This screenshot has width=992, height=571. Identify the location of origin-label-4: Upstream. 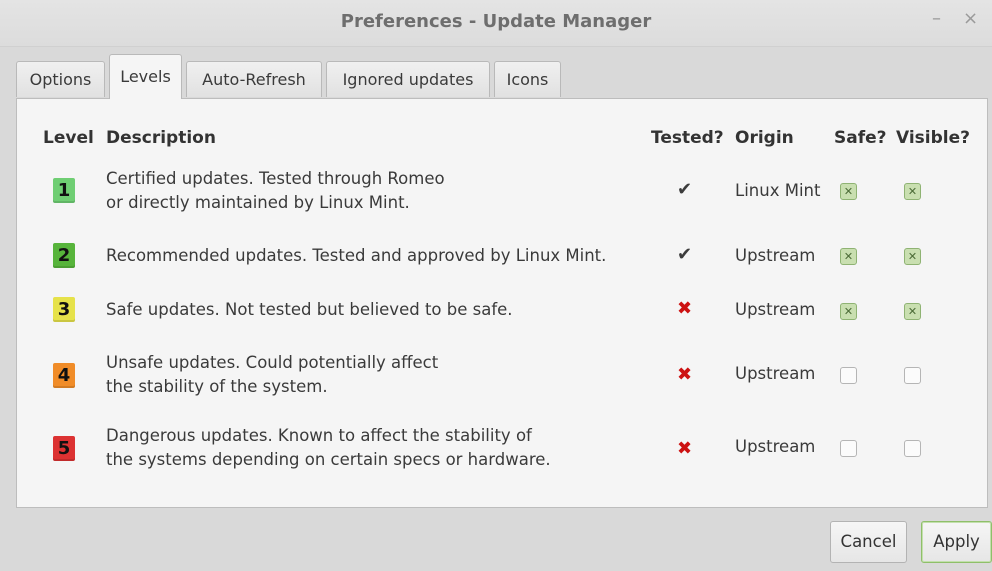
(775, 373).